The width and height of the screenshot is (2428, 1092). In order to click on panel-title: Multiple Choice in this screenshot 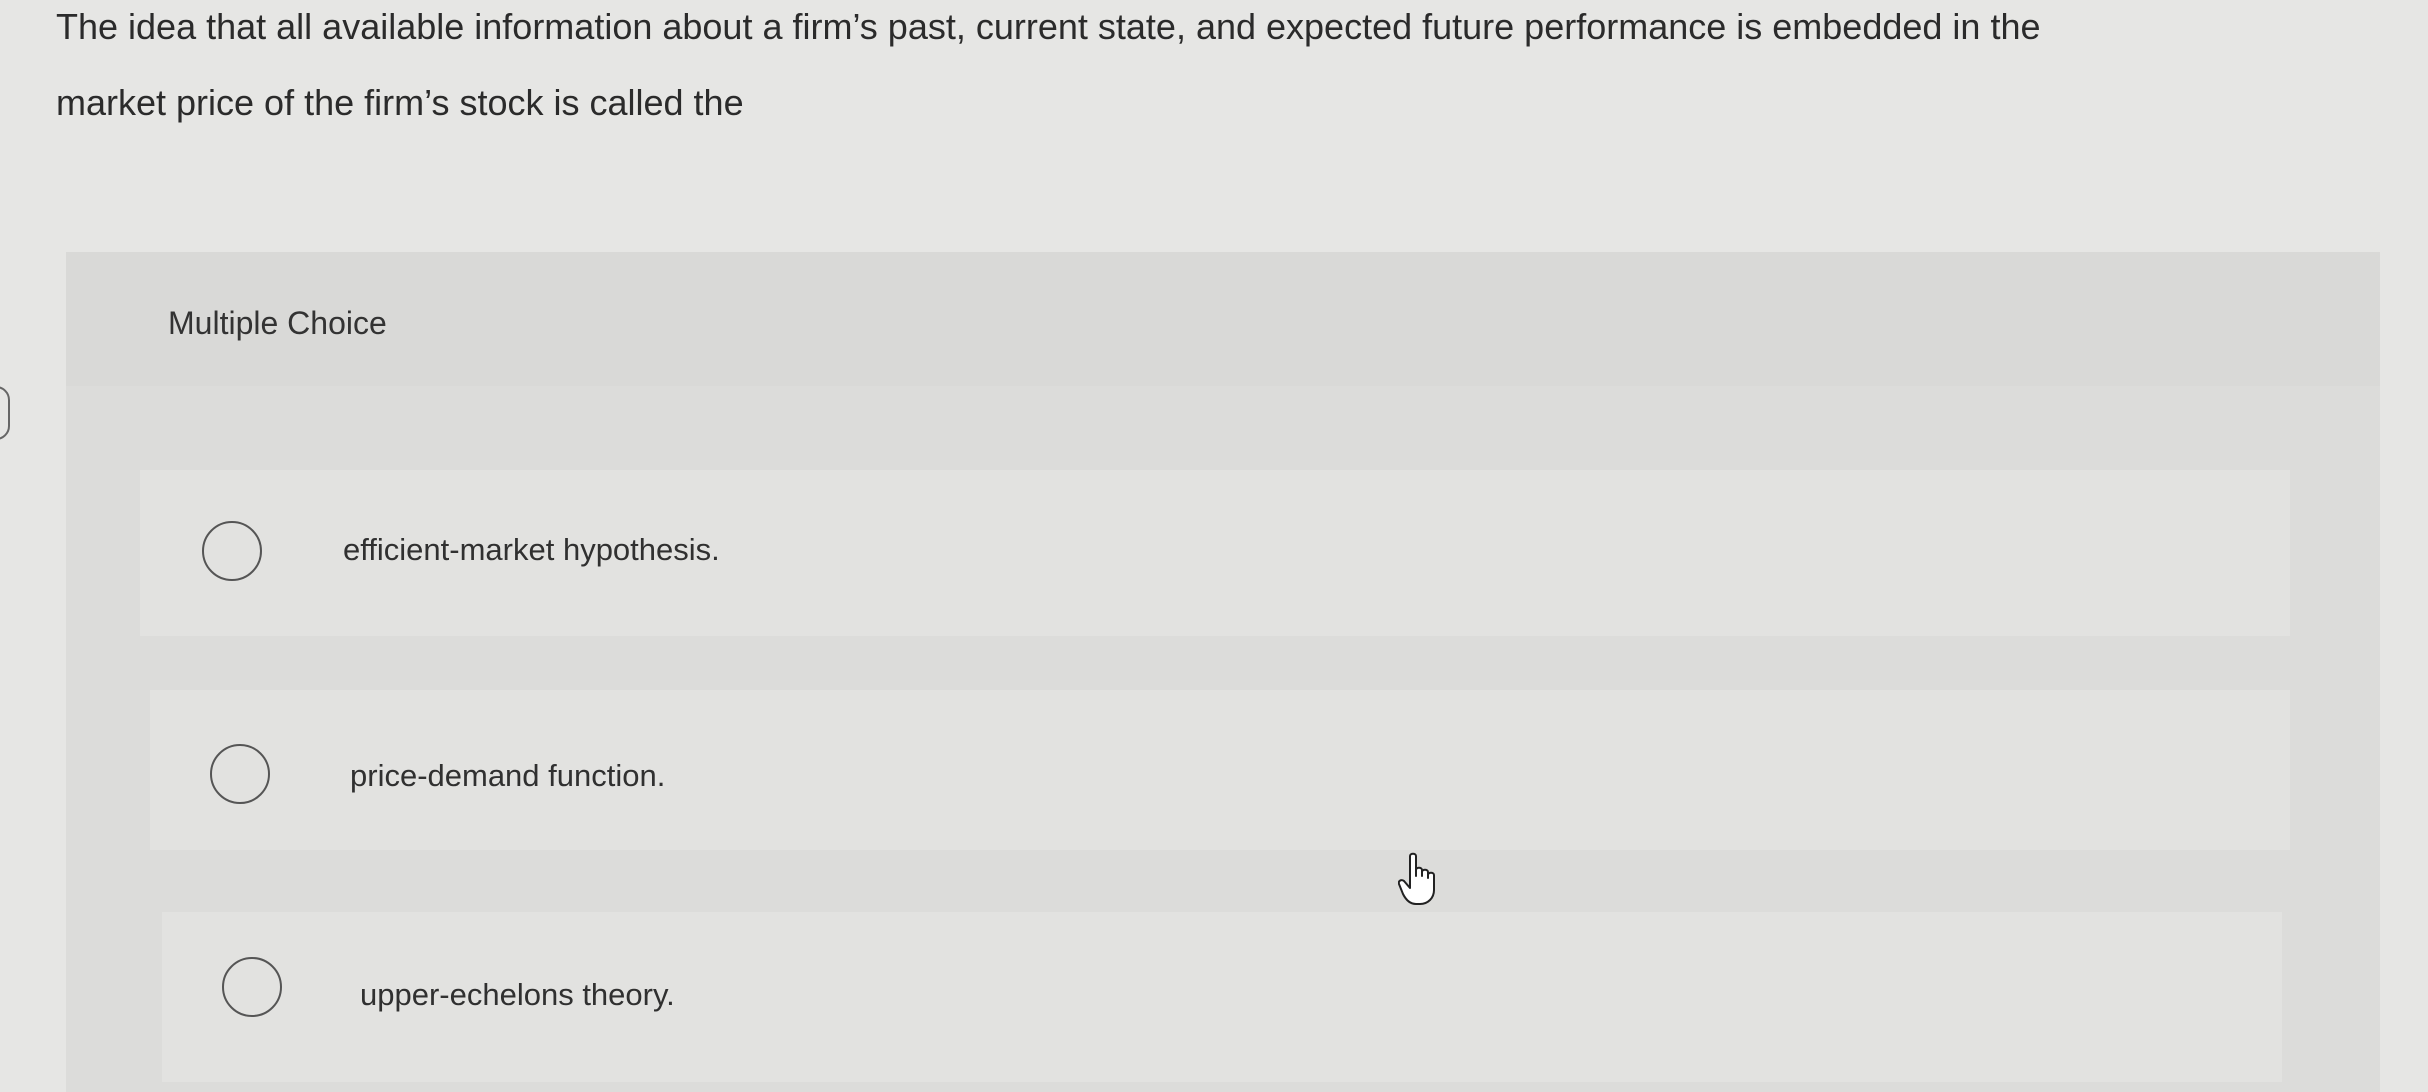, I will do `click(277, 323)`.